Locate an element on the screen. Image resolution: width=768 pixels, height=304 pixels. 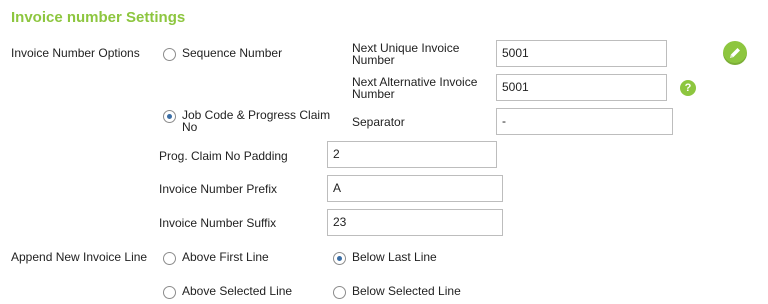
radio-sequence-number-control is located at coordinates (169, 54).